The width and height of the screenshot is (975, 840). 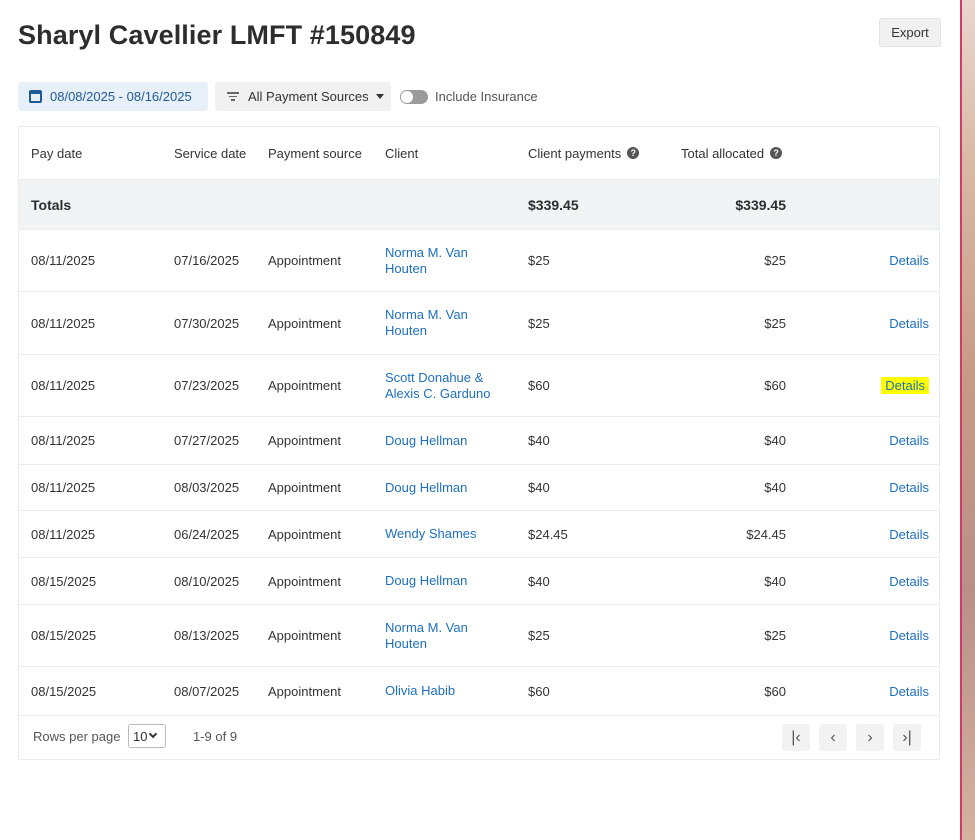 I want to click on include-insurance-label: Include Insurance, so click(x=486, y=96).